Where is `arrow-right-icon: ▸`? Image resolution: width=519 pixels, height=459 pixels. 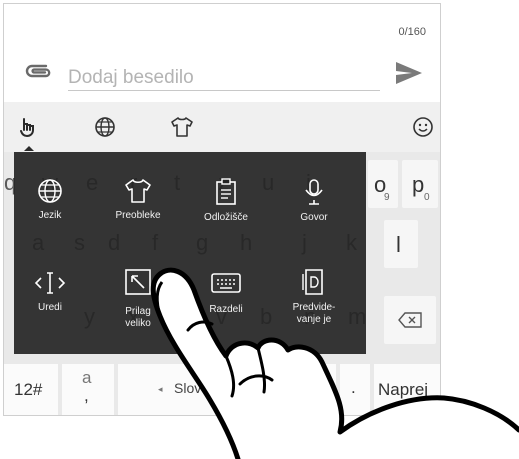
arrow-right-icon: ▸ is located at coordinates (286, 389).